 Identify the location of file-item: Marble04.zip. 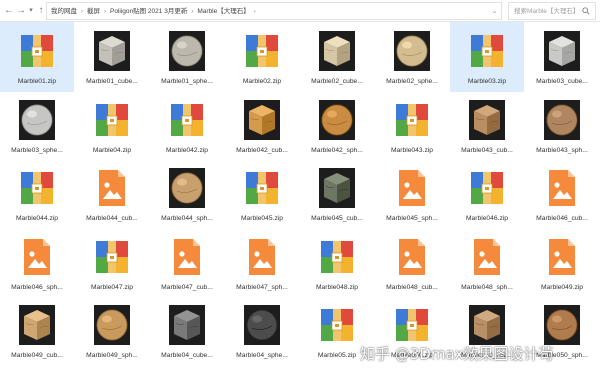
(112, 126).